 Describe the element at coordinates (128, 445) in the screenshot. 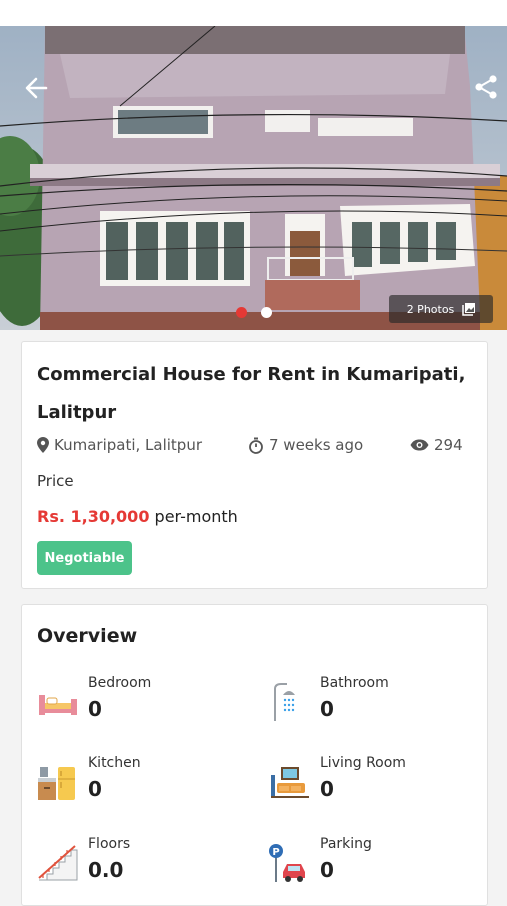

I see `location-text: Kumaripati, Lalitpur` at that location.